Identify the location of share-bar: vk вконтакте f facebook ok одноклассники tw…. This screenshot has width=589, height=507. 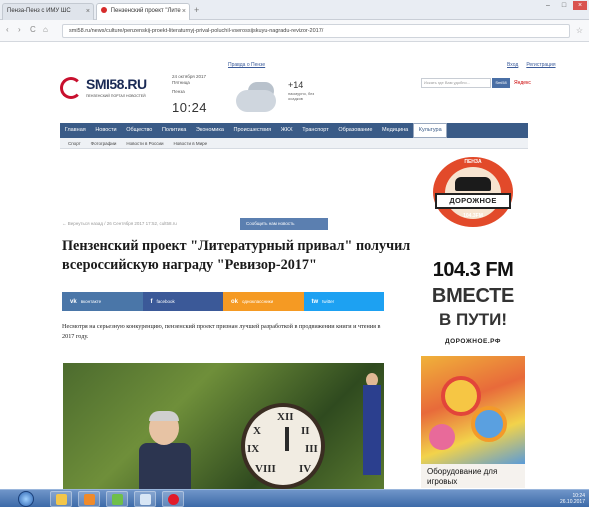
(223, 301).